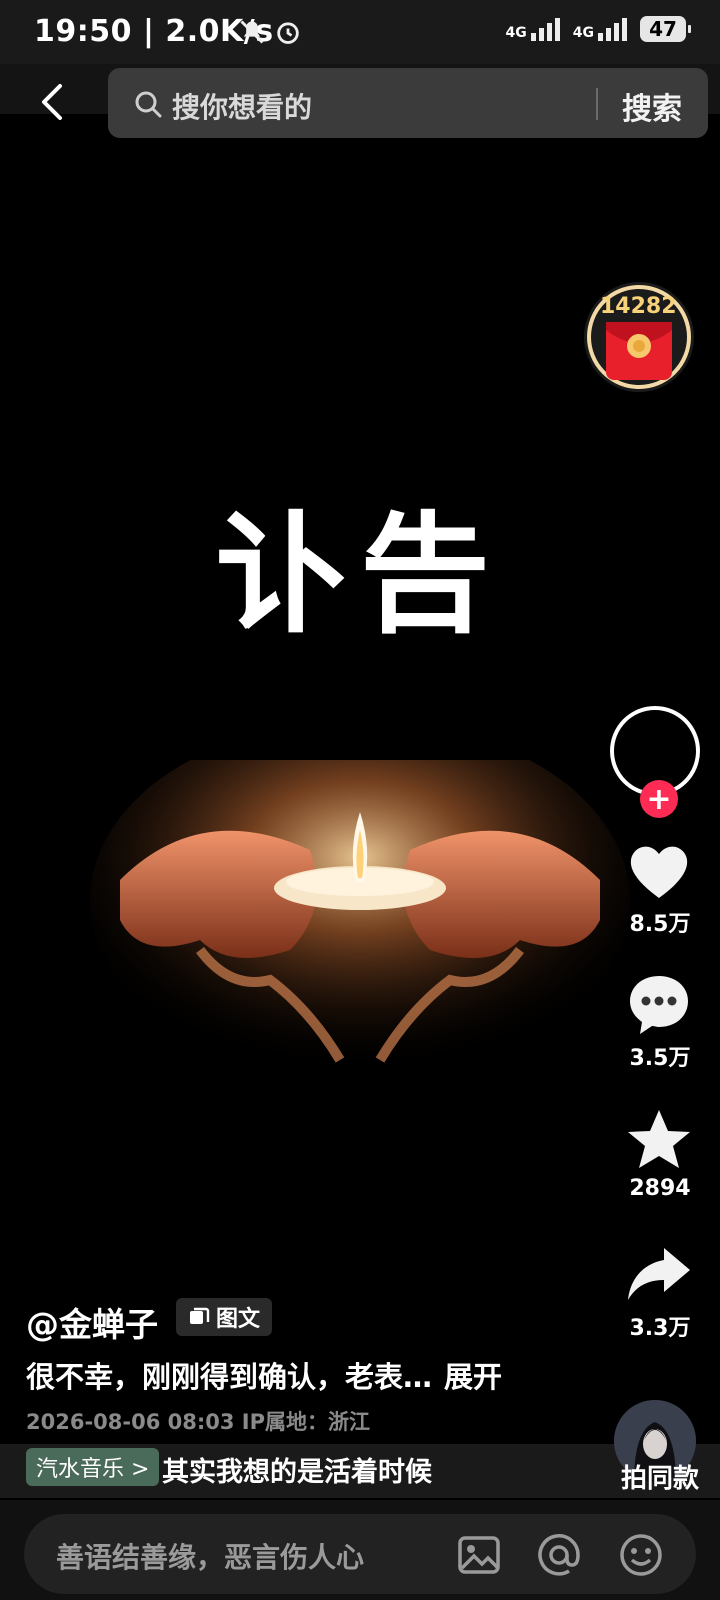 This screenshot has width=720, height=1600. I want to click on author-name: @金蝉子, so click(92, 1322).